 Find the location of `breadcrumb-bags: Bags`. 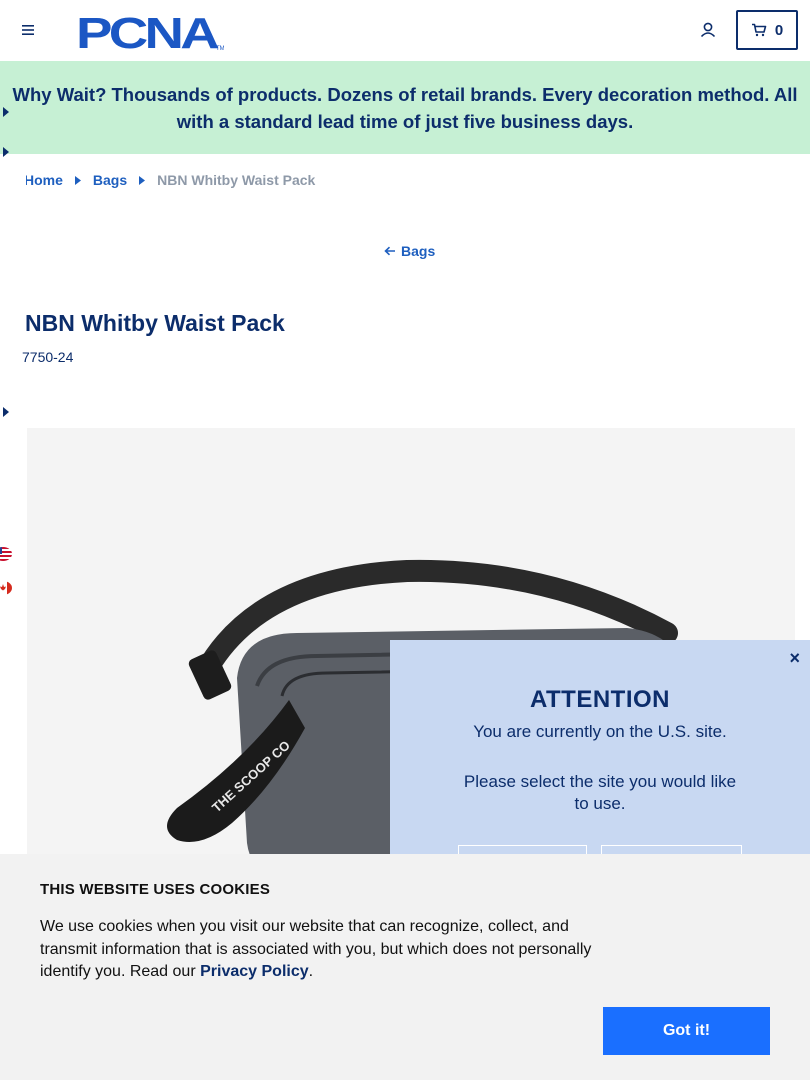

breadcrumb-bags: Bags is located at coordinates (110, 180).